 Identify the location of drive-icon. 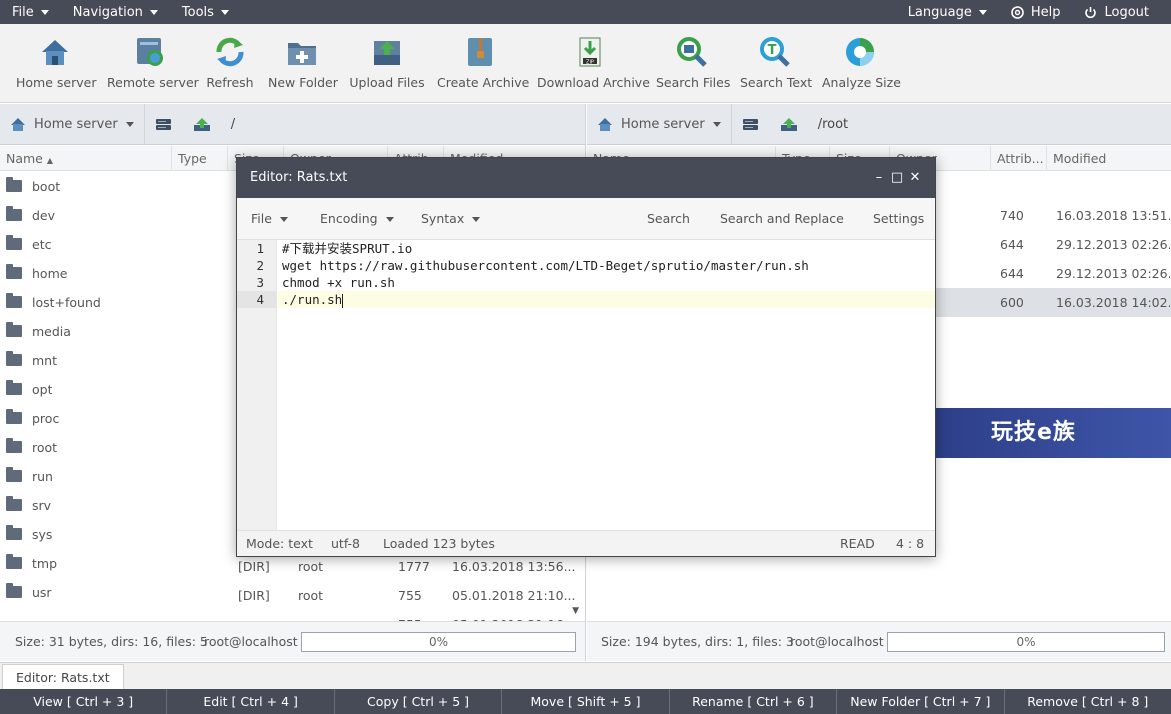
(751, 124).